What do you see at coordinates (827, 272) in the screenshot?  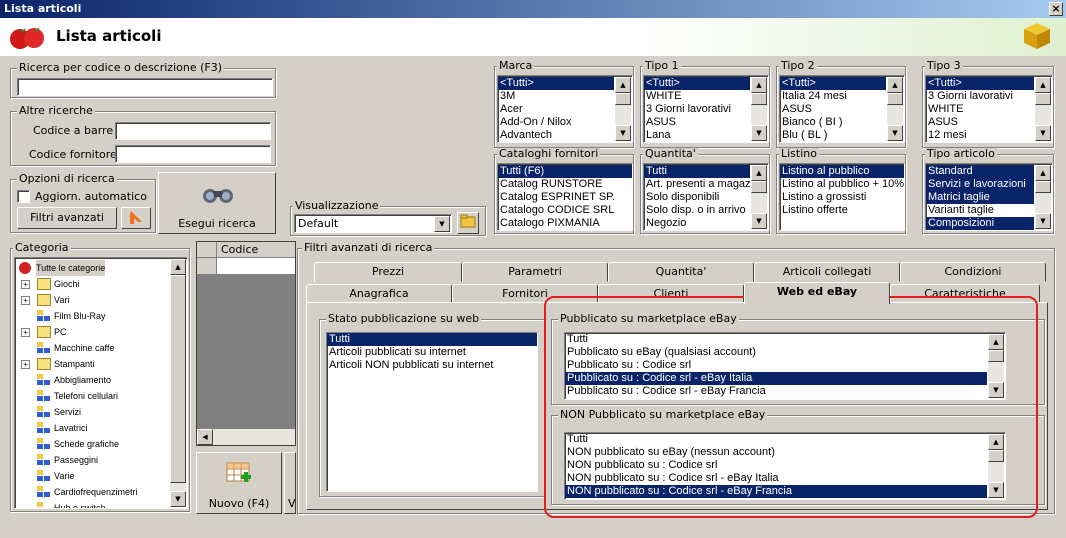 I see `tab-3: Articoli collegati` at bounding box center [827, 272].